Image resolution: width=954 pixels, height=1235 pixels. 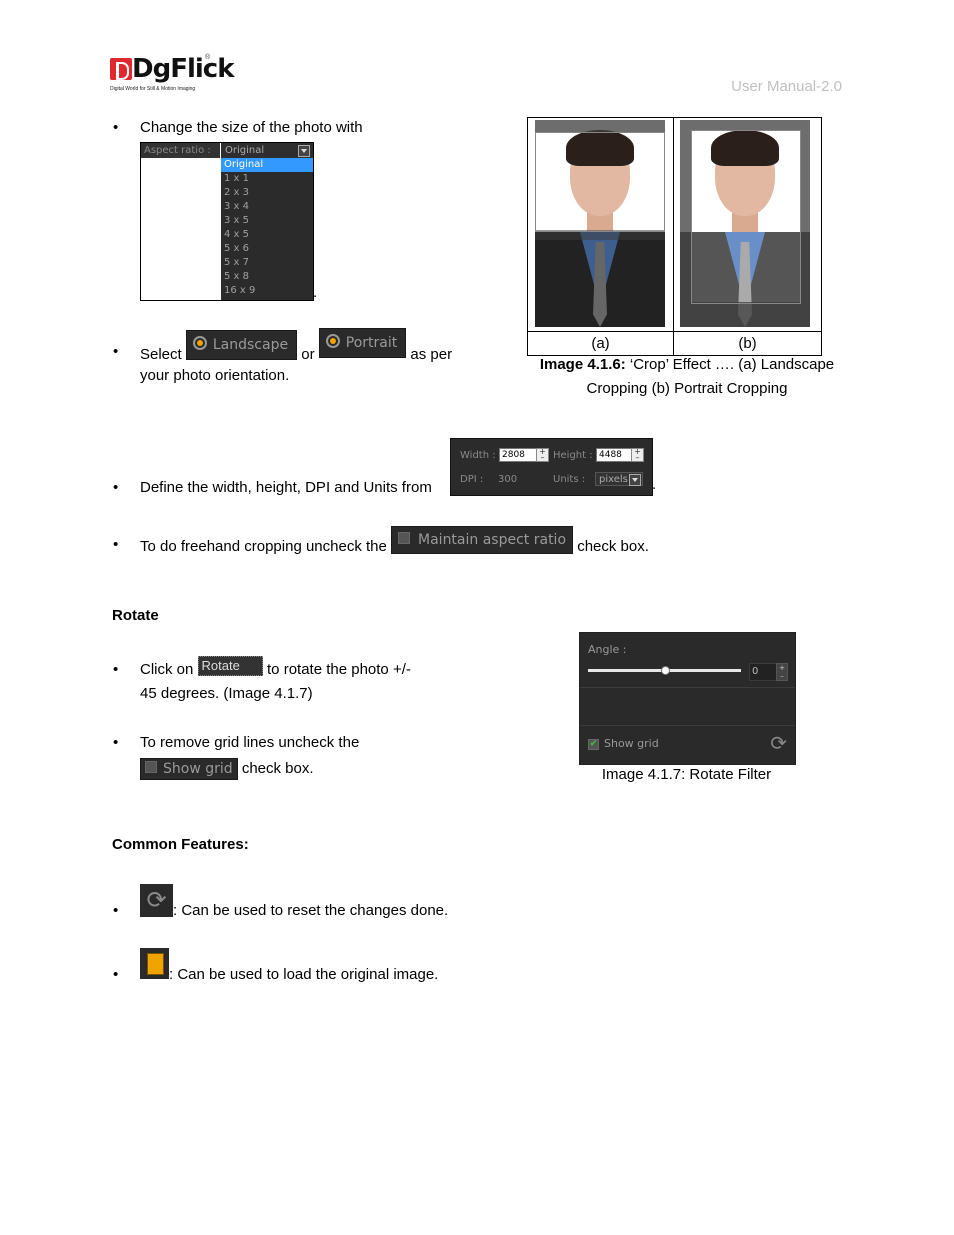 What do you see at coordinates (167, 669) in the screenshot?
I see `bullet-text: Click on` at bounding box center [167, 669].